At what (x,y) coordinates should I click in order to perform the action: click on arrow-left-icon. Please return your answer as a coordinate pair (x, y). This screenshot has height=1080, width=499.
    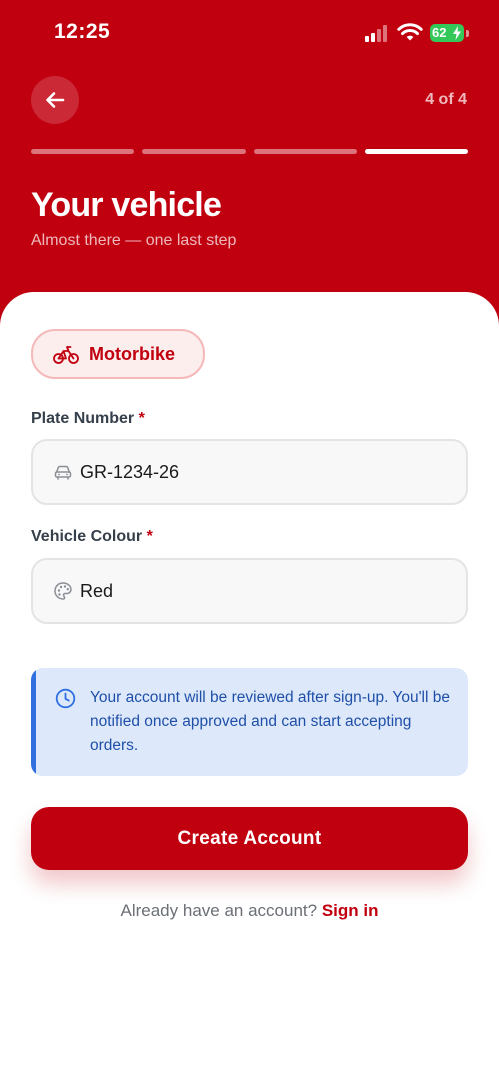
    Looking at the image, I should click on (55, 100).